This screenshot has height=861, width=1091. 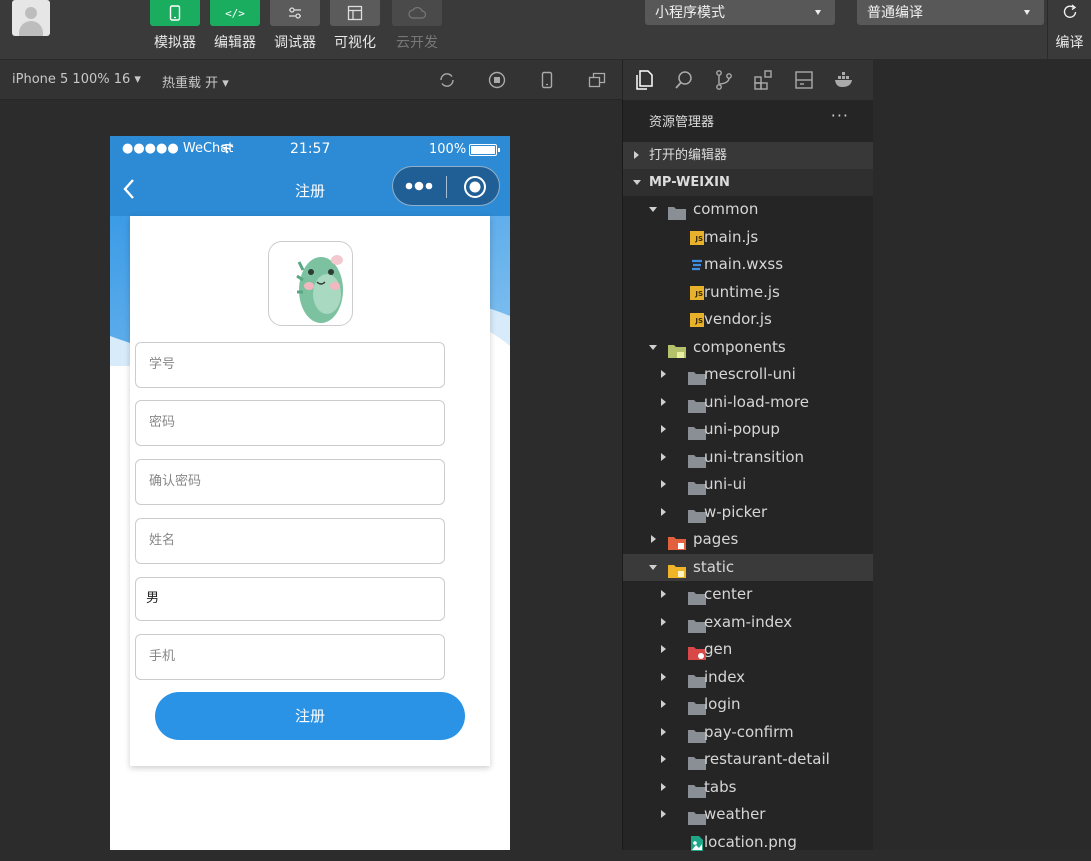 I want to click on code-icon: </>, so click(x=235, y=13).